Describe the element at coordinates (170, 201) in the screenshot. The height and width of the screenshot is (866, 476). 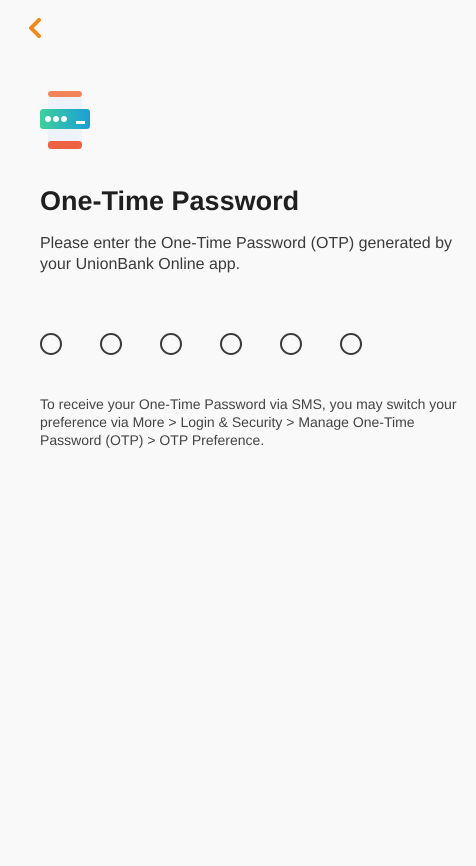
I see `page-title: One-Time Password` at that location.